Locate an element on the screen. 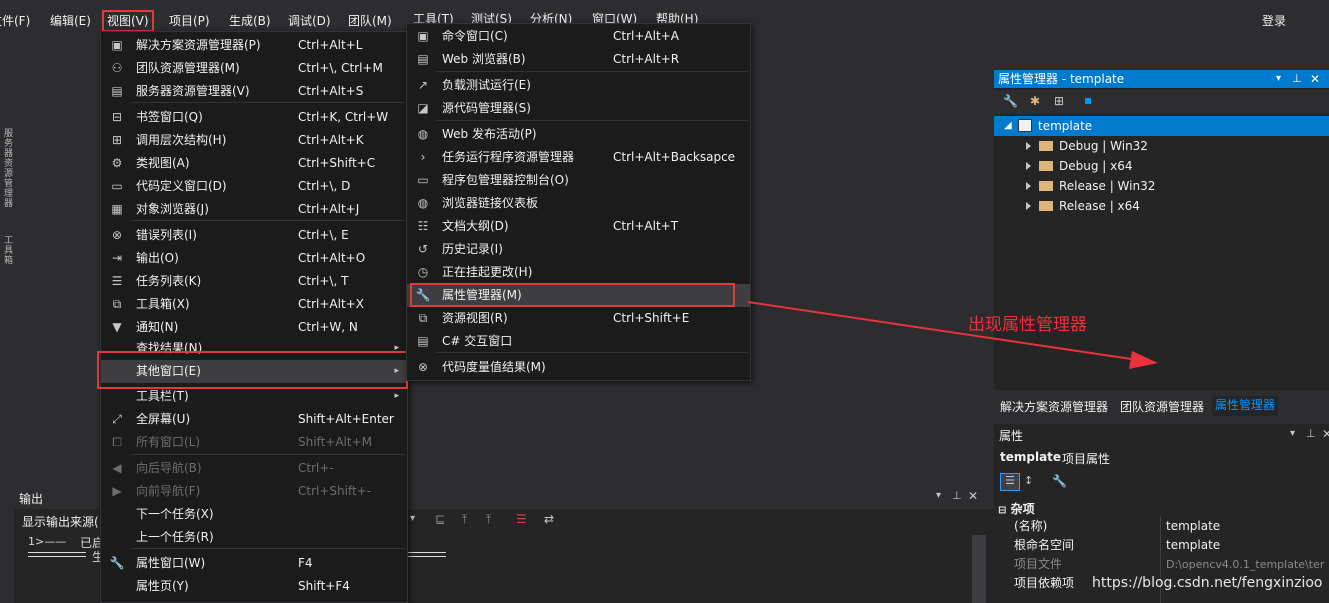 The image size is (1329, 603). properties-wrench-icon: 🔧 is located at coordinates (1010, 101).